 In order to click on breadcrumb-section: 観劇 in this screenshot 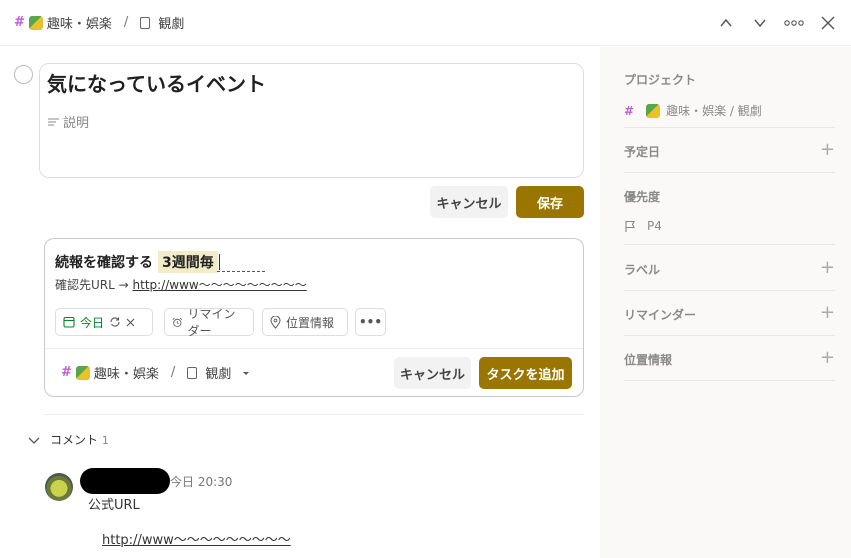, I will do `click(171, 22)`.